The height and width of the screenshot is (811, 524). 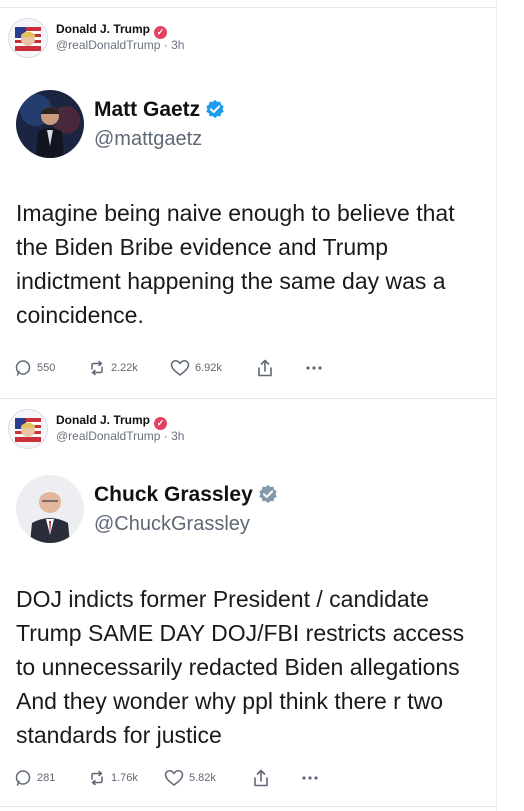 I want to click on reply-count: 550, so click(x=46, y=368).